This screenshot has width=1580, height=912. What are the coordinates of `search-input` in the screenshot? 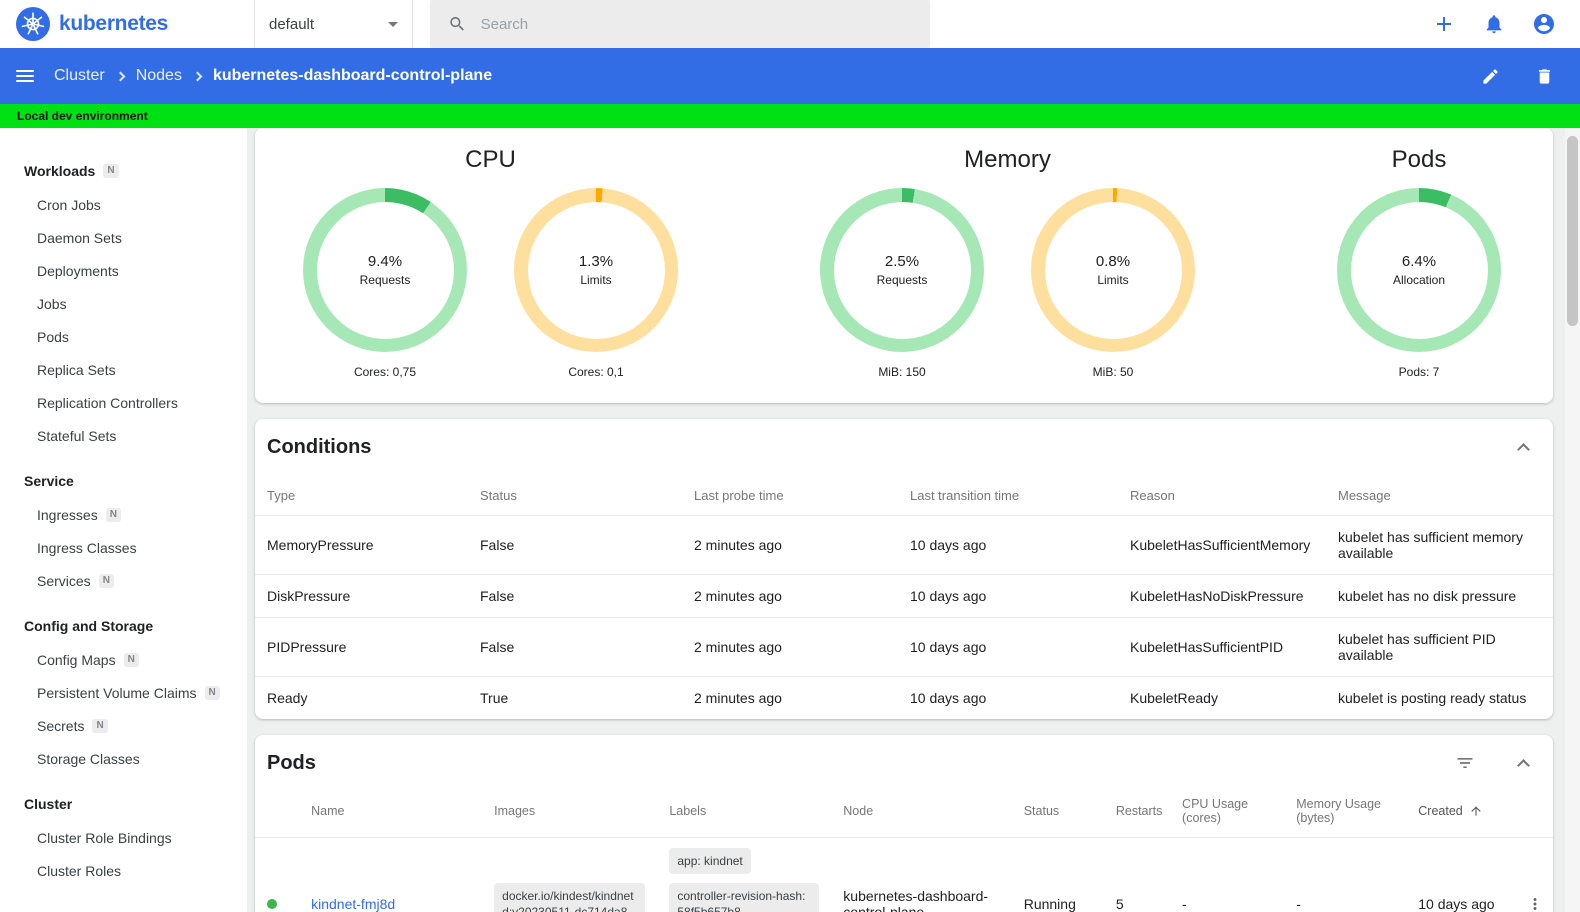 It's located at (696, 24).